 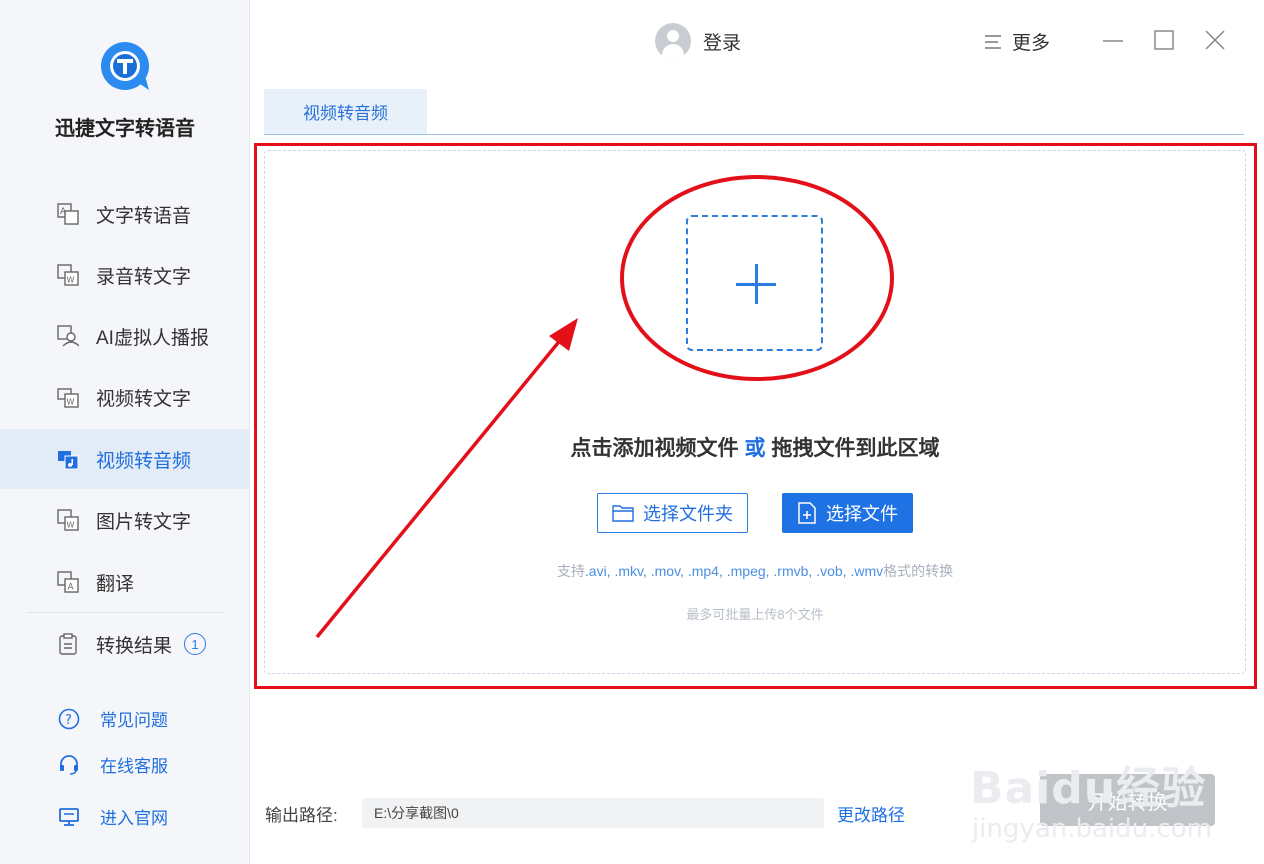 What do you see at coordinates (301, 815) in the screenshot?
I see `output-path-label: 输出路径:` at bounding box center [301, 815].